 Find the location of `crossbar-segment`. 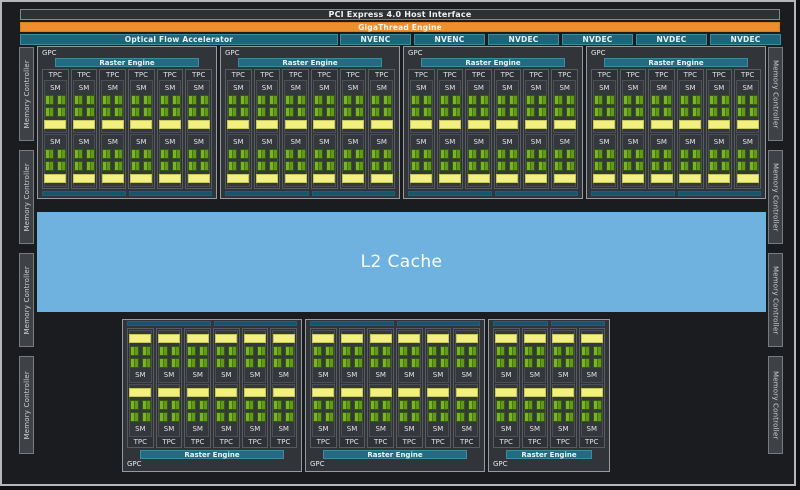

crossbar-segment is located at coordinates (450, 193).